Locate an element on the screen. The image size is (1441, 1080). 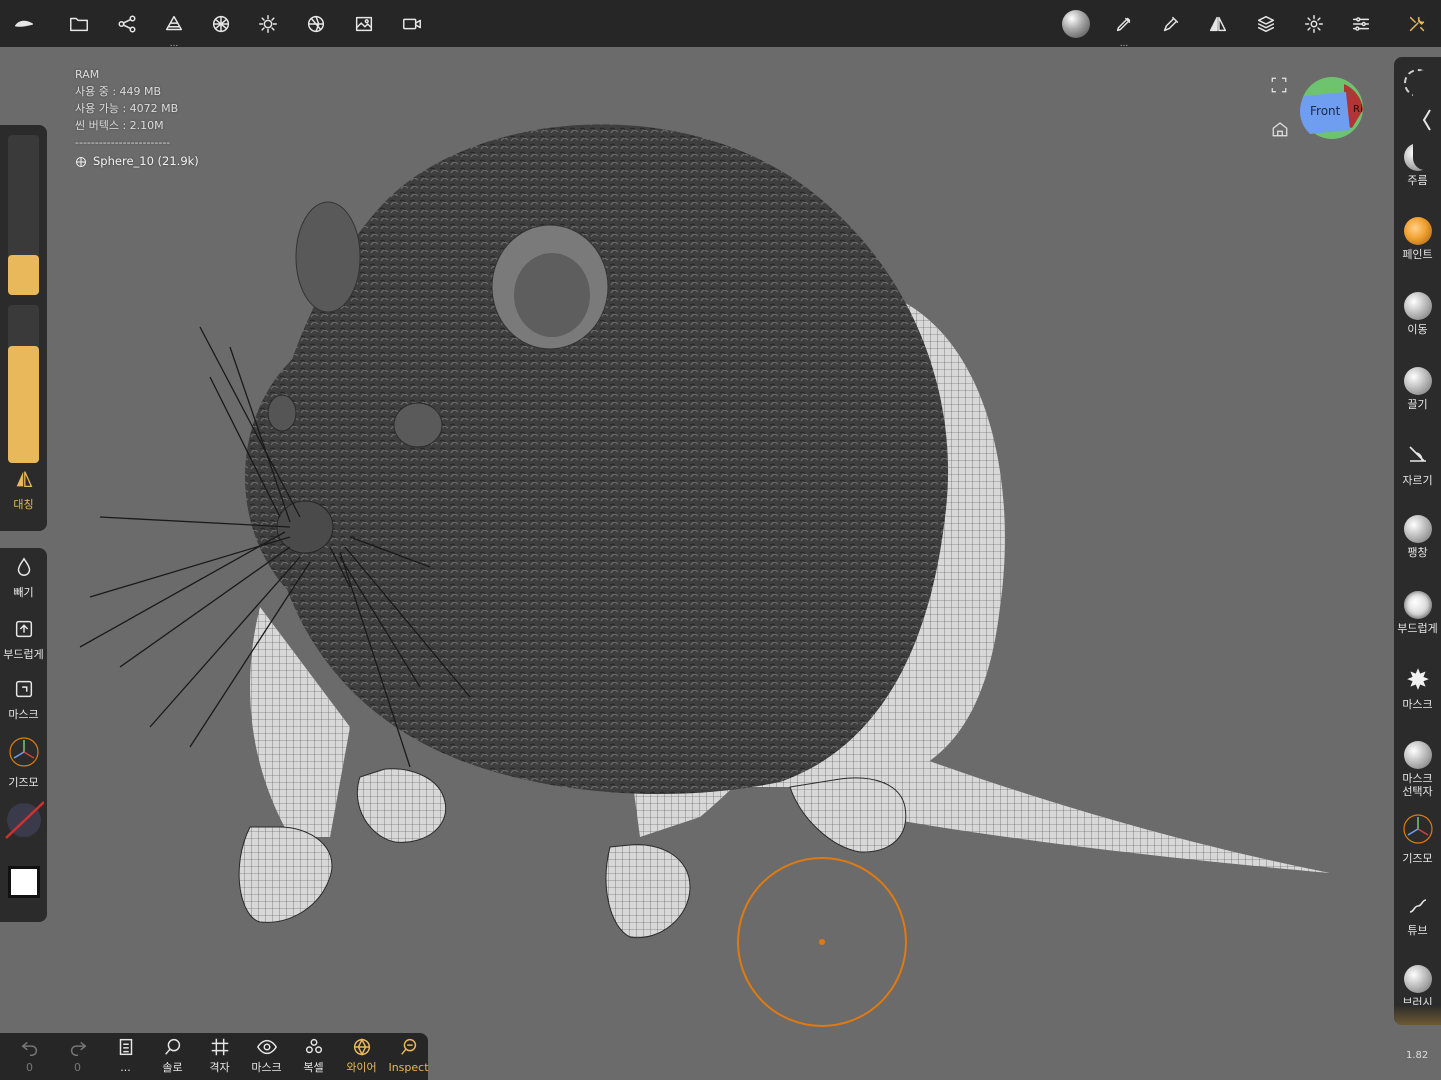
mask-selector-ball-icon is located at coordinates (1417, 755).